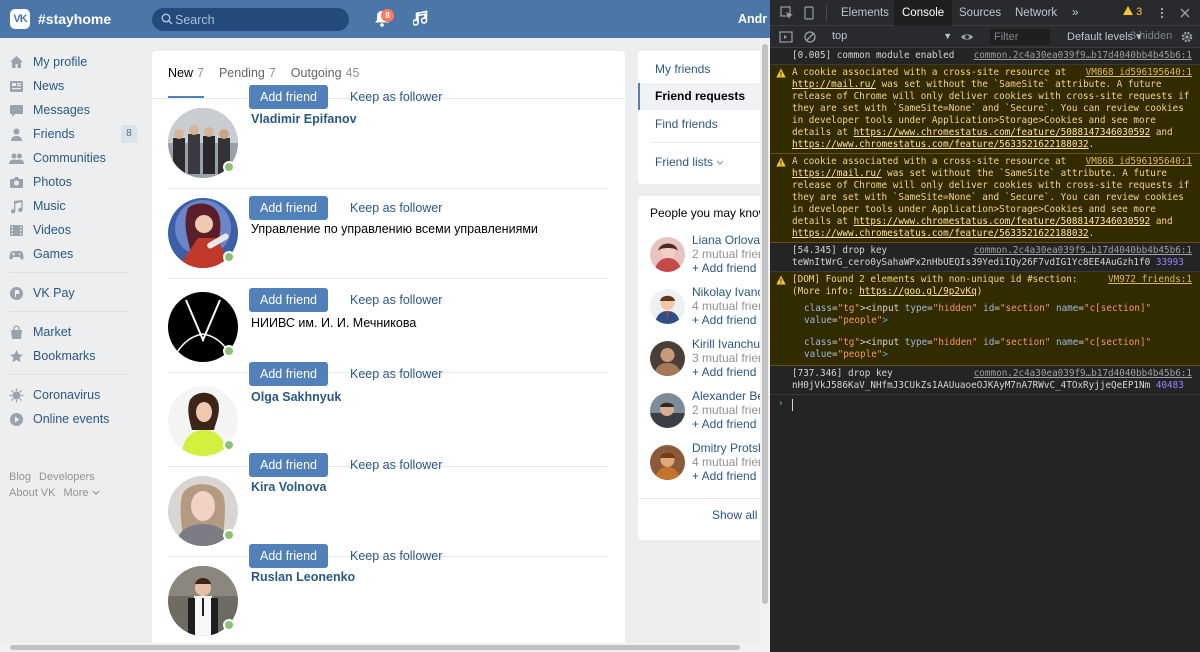  I want to click on suggested-name: Liana Orlova, so click(726, 240).